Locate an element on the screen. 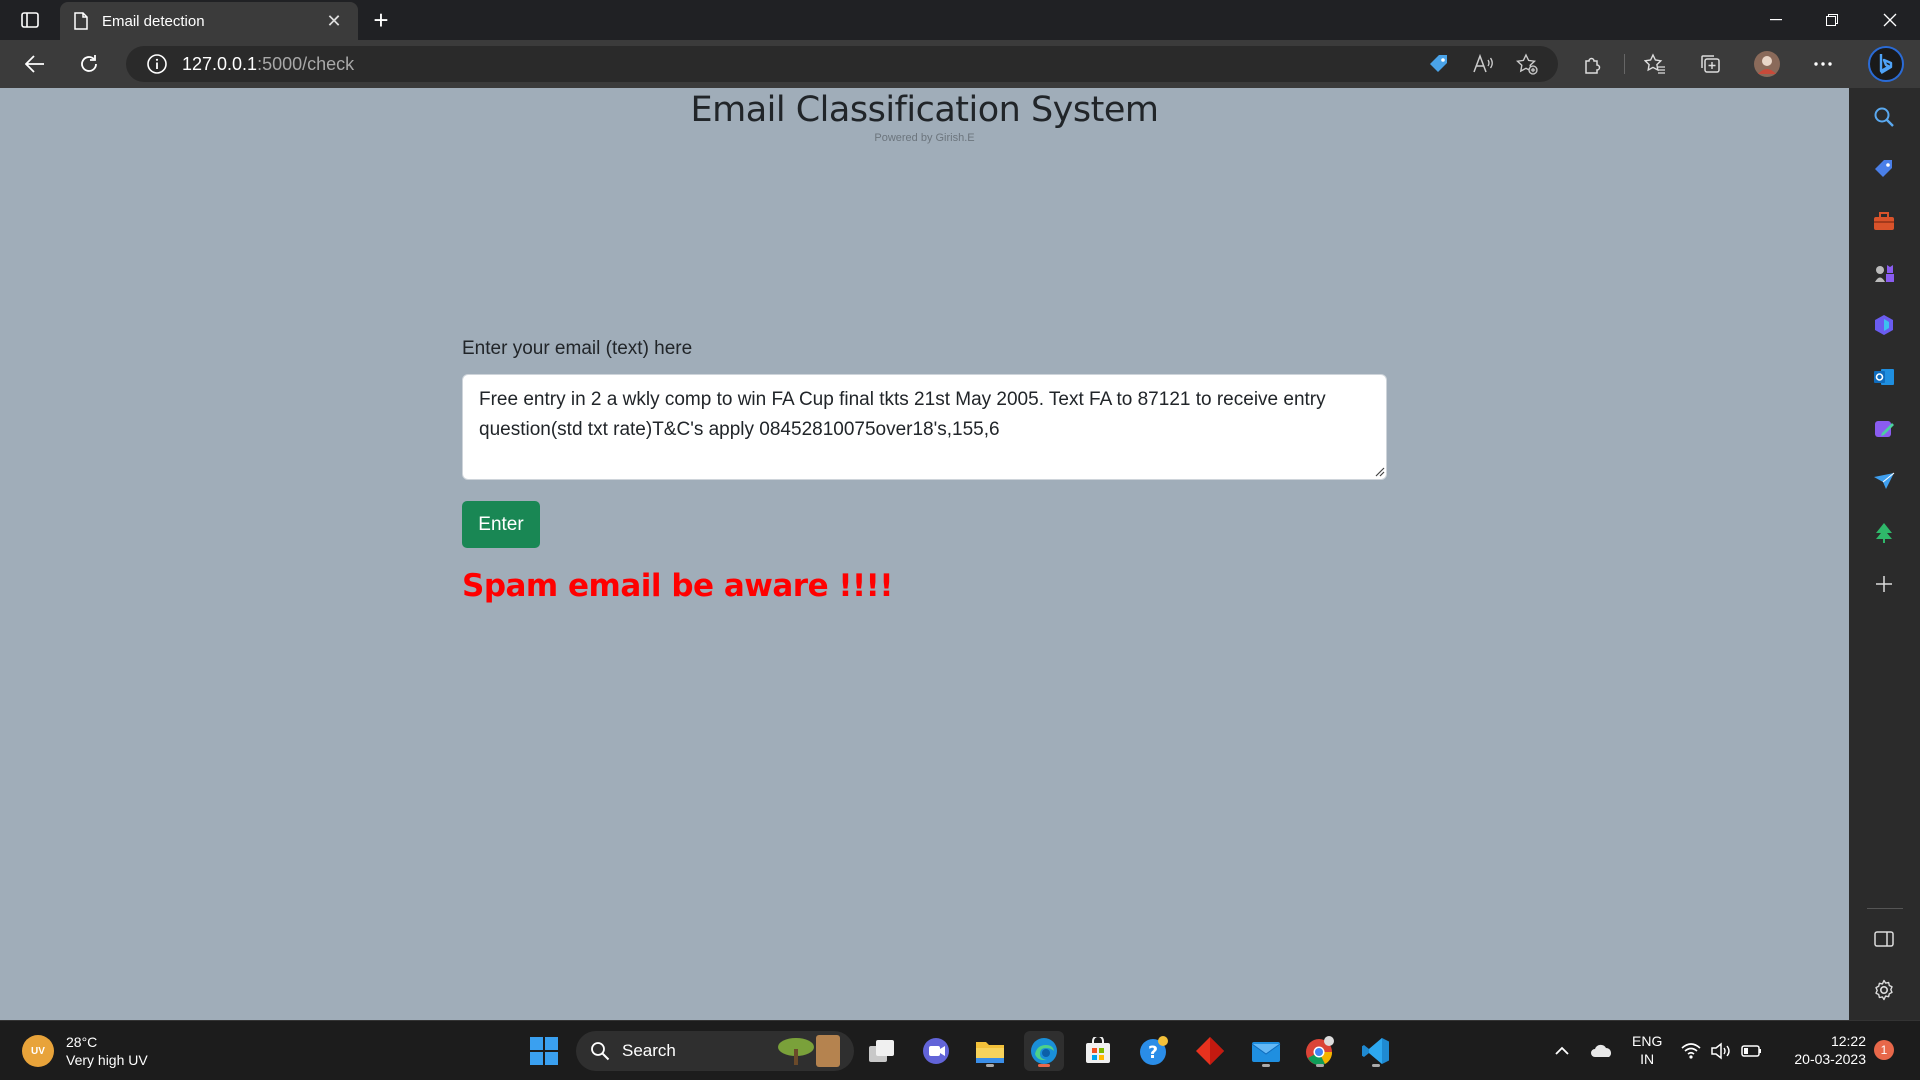  show-hidden-icons is located at coordinates (1562, 1051).